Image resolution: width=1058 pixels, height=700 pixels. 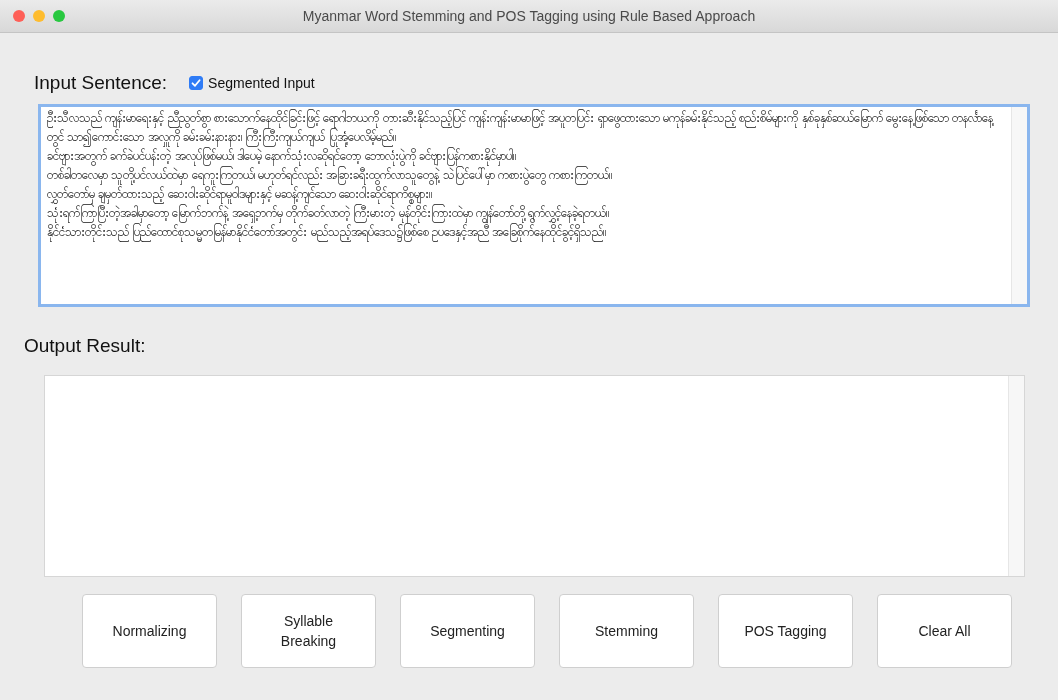 I want to click on zoom-icon, so click(x=59, y=16).